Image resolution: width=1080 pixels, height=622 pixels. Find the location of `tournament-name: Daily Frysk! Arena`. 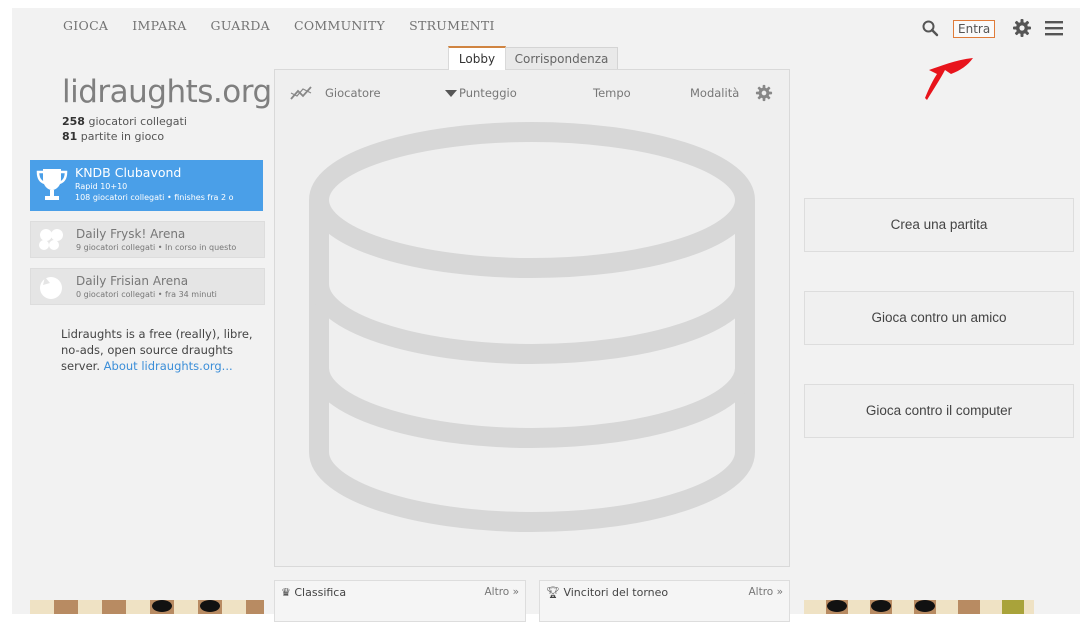

tournament-name: Daily Frysk! Arena is located at coordinates (131, 234).